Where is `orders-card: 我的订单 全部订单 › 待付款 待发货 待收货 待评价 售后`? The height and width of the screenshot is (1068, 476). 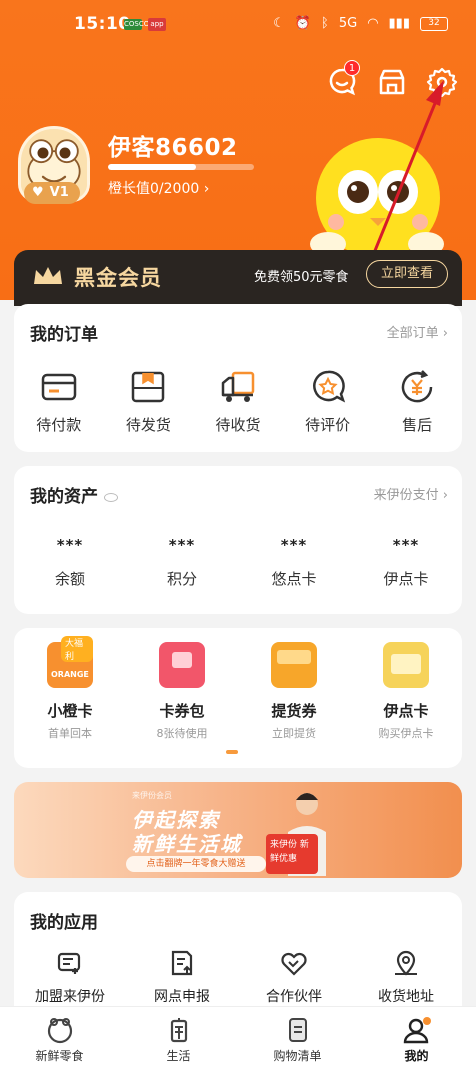 orders-card: 我的订单 全部订单 › 待付款 待发货 待收货 待评价 售后 is located at coordinates (238, 378).